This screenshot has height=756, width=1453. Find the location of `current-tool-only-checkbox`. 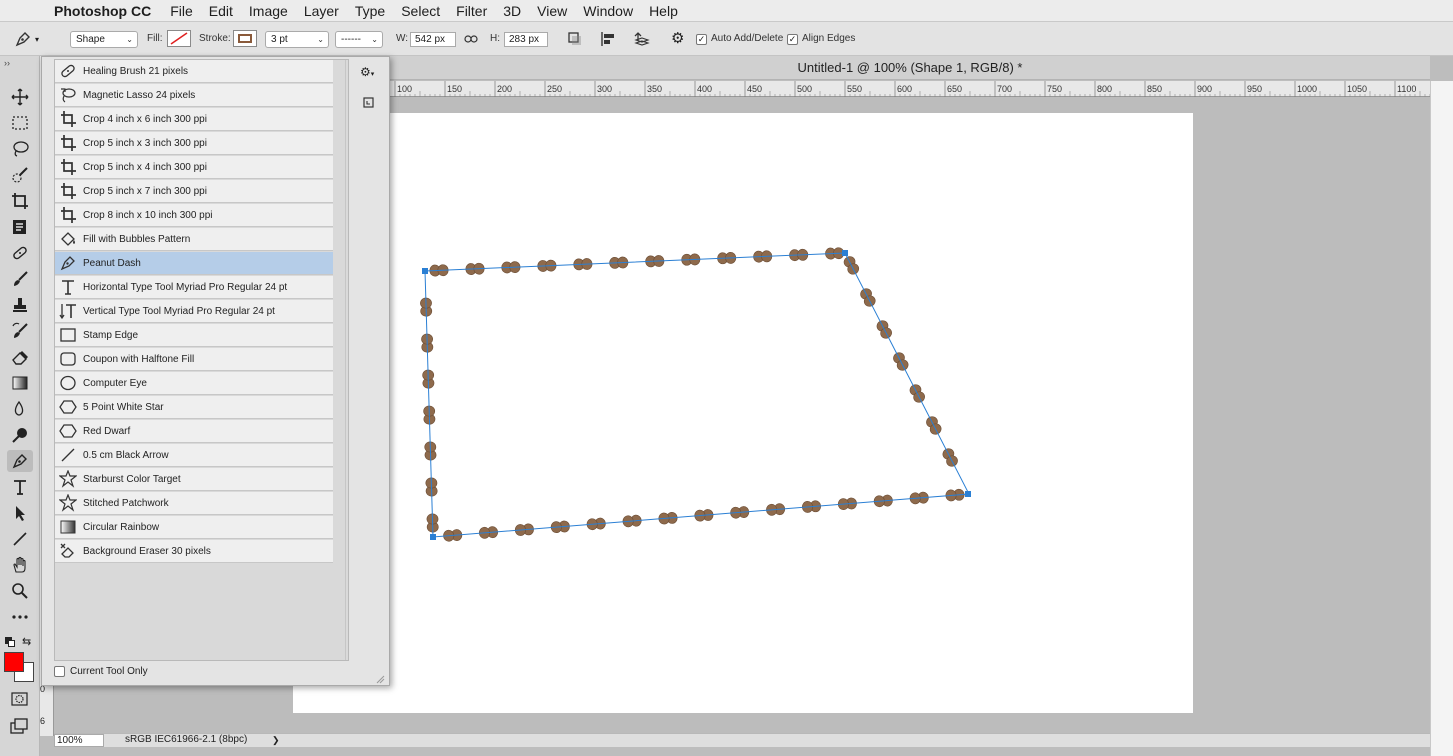

current-tool-only-checkbox is located at coordinates (59, 671).